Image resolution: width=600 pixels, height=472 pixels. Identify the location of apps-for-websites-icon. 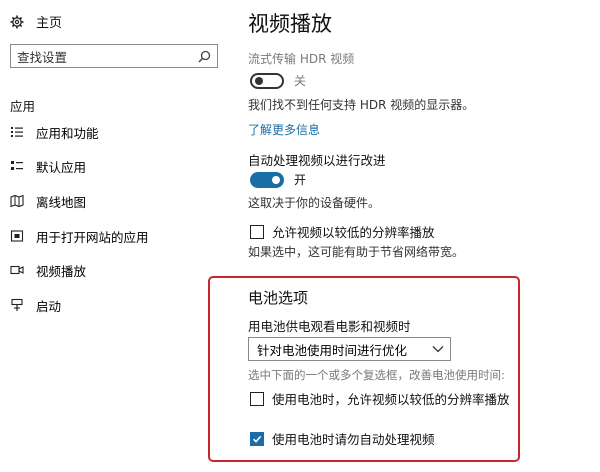
(17, 236).